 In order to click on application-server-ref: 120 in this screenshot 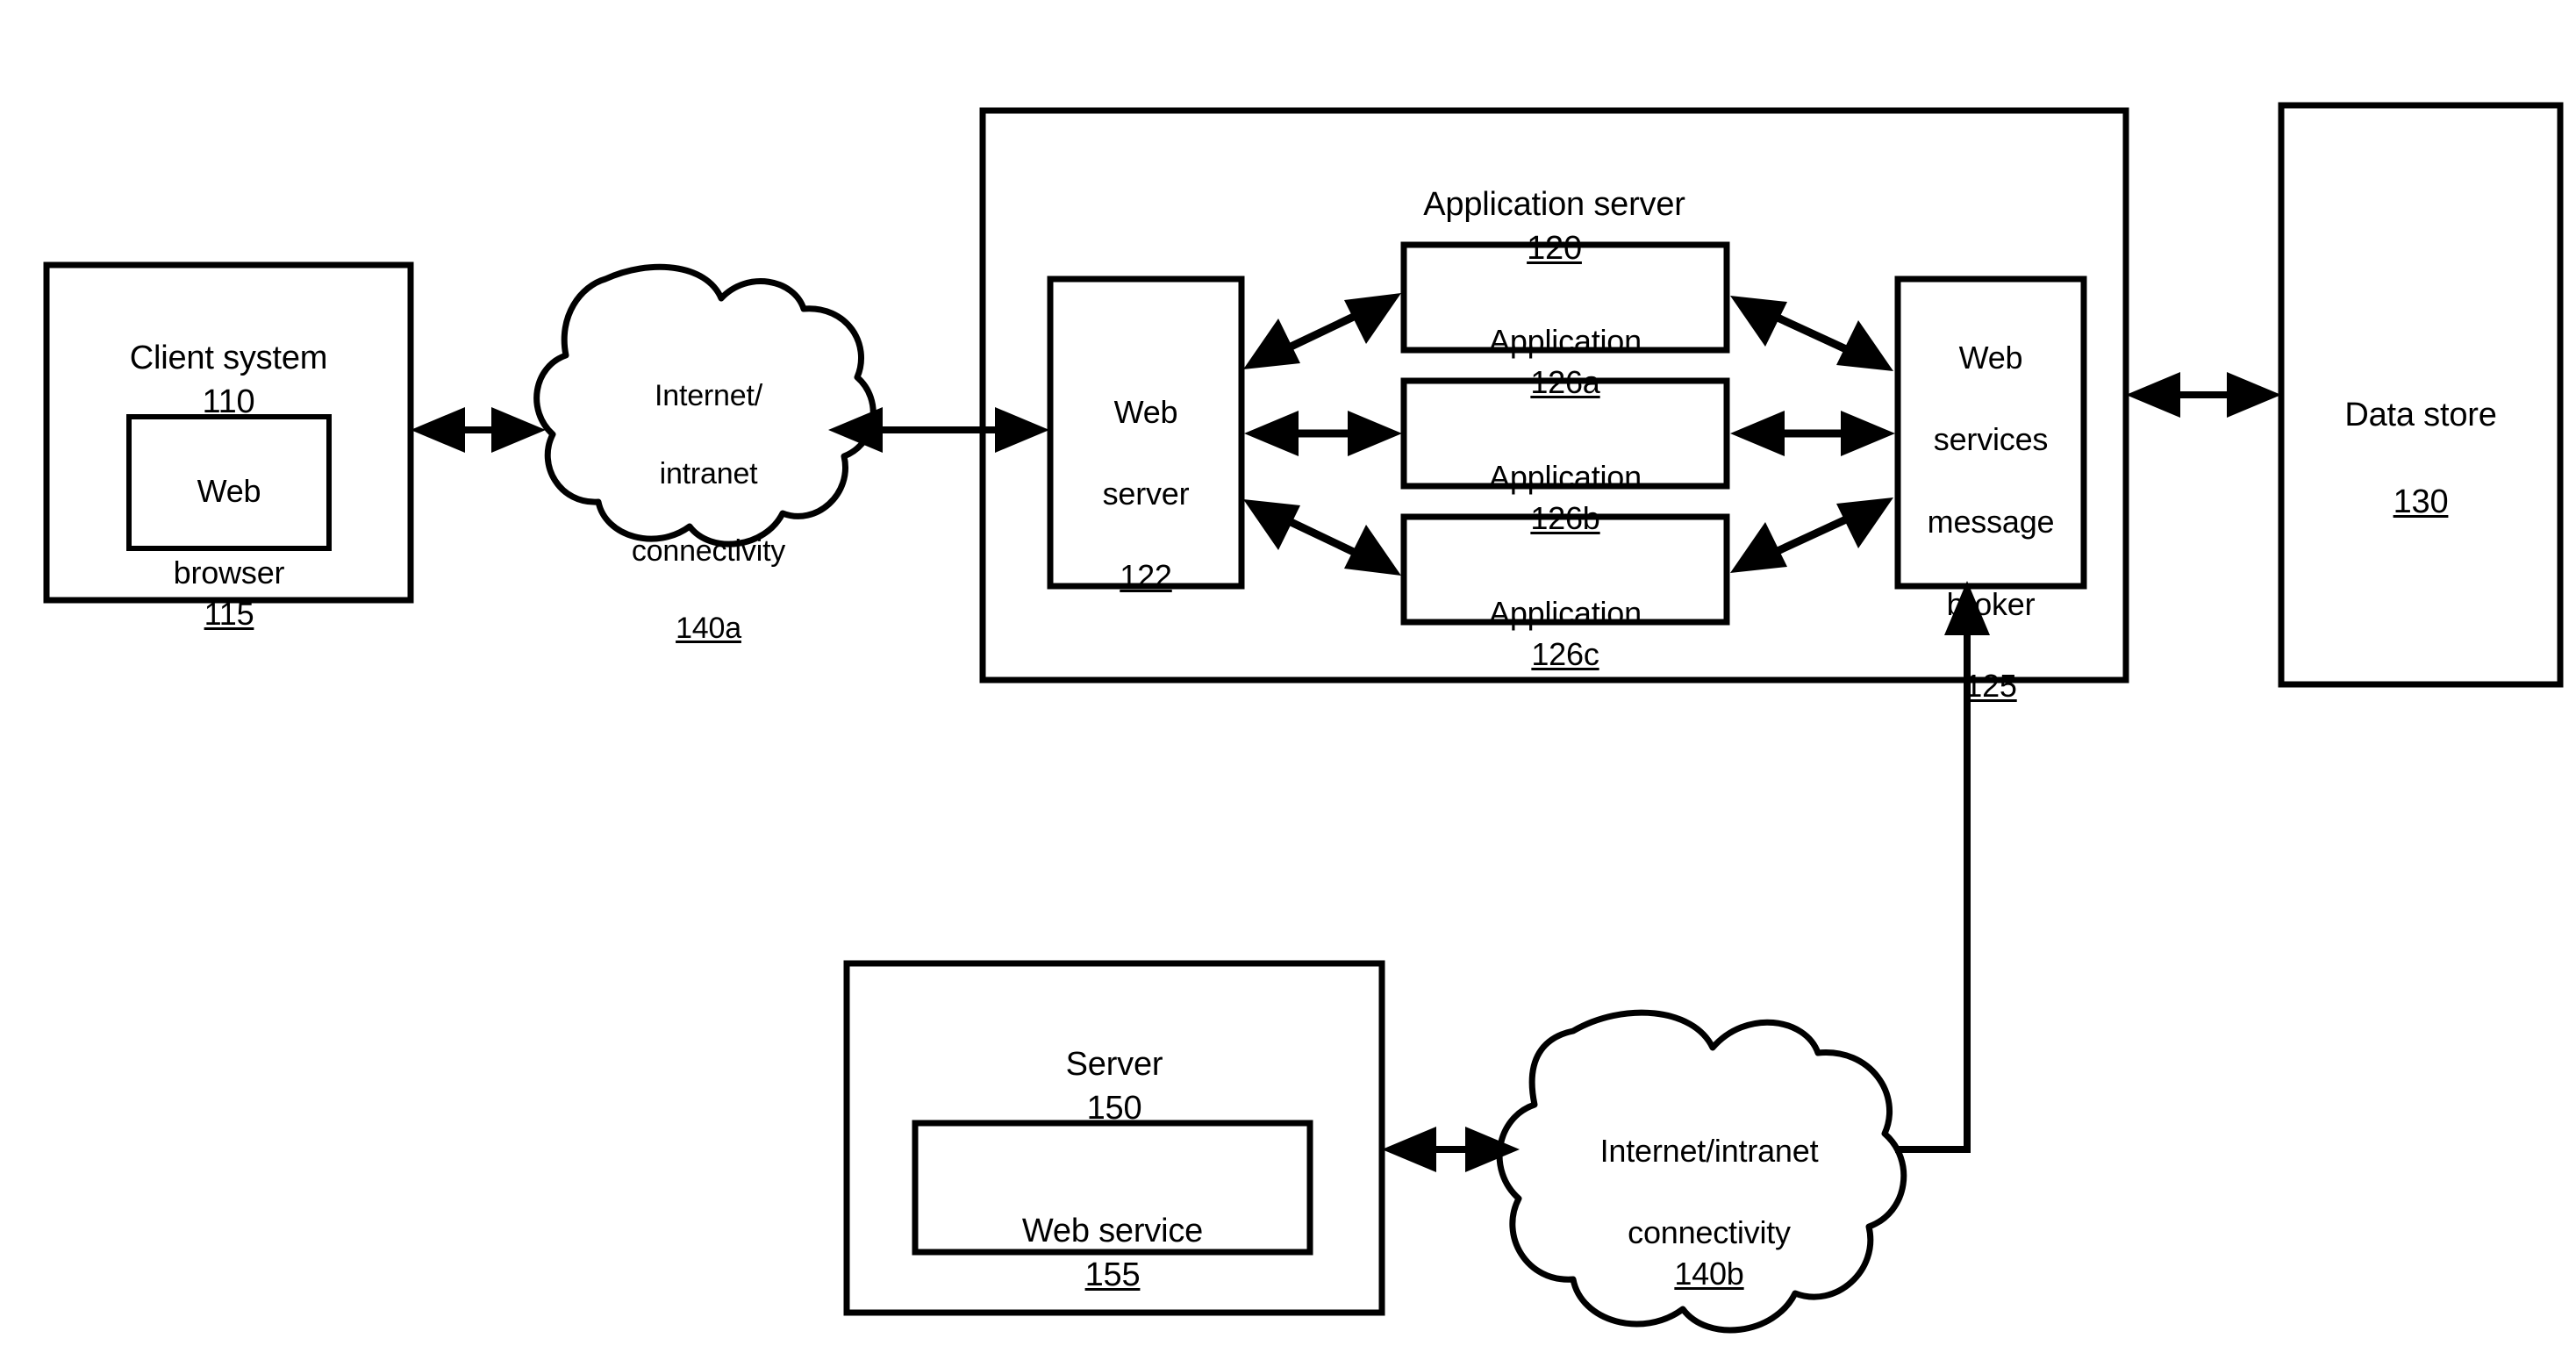, I will do `click(1554, 248)`.